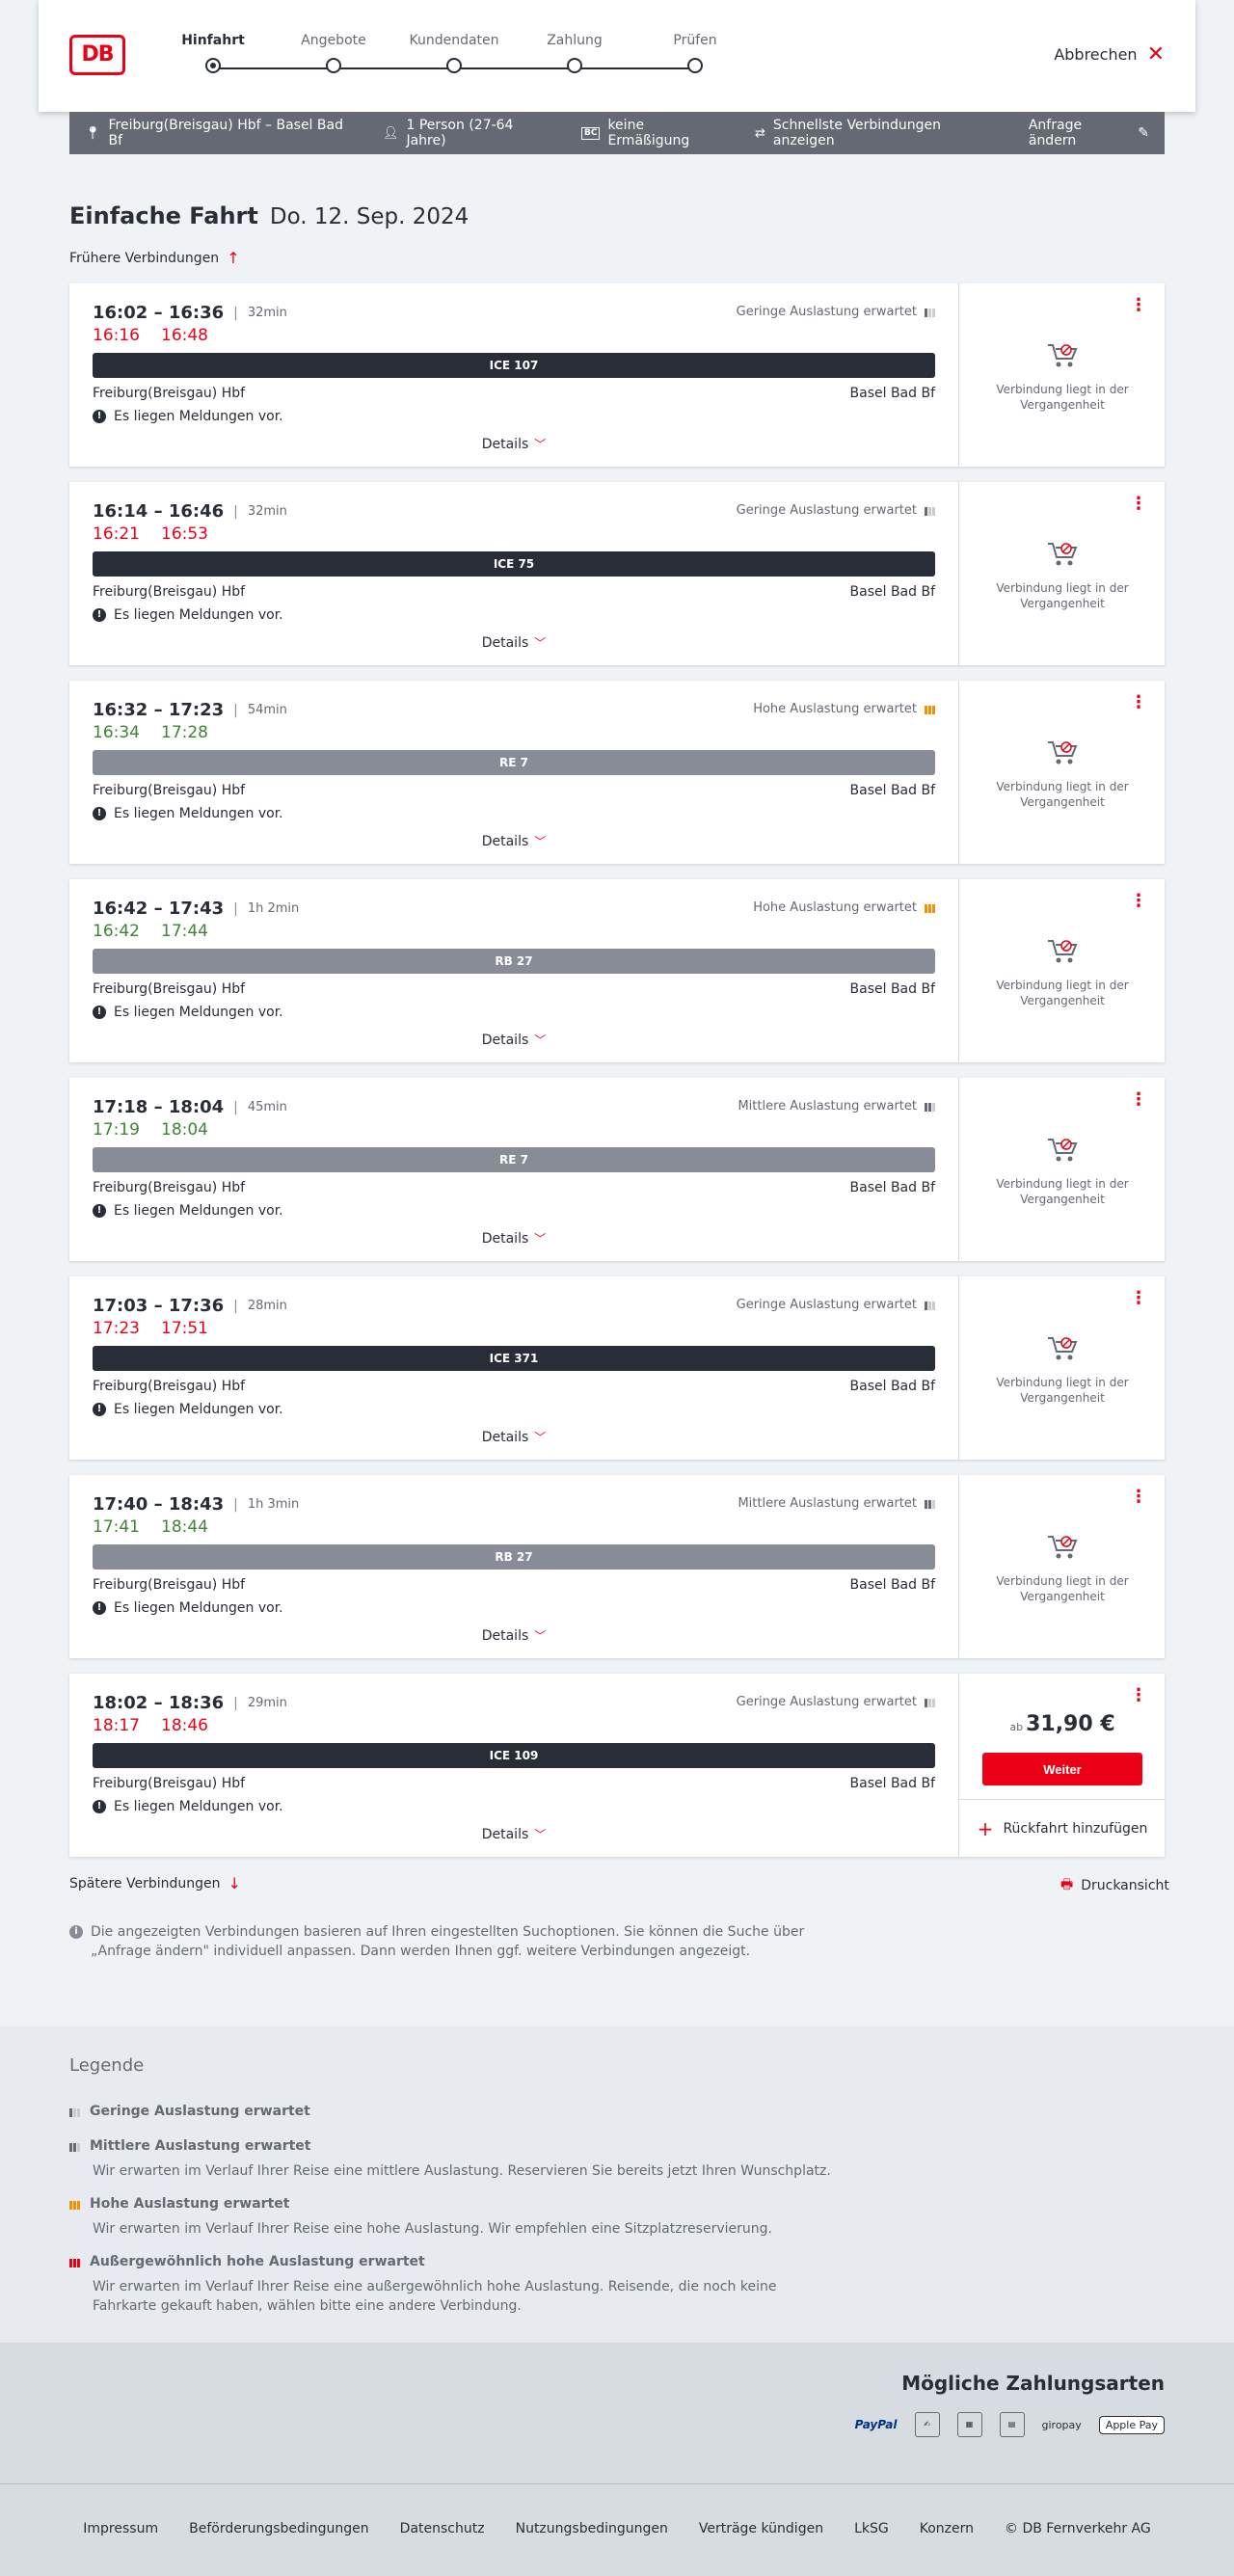 The image size is (1234, 2576). Describe the element at coordinates (761, 2528) in the screenshot. I see `footer-link-kuendigen: Verträge kündigen` at that location.